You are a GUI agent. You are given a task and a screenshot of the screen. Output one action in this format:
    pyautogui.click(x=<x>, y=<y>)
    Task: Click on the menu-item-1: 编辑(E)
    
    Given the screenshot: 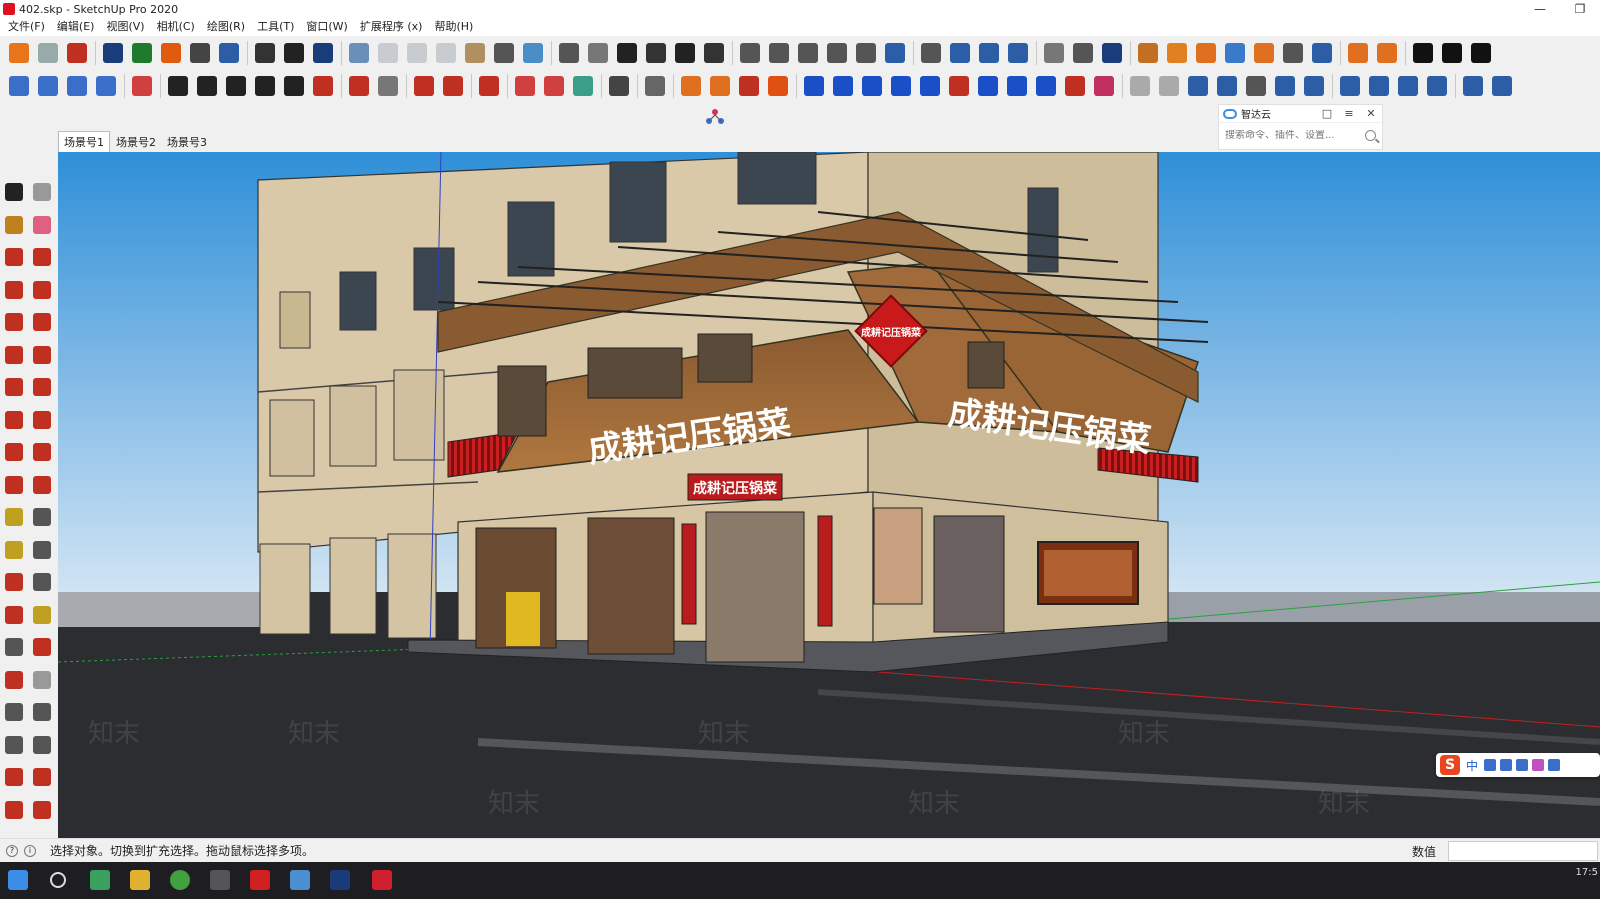 What is the action you would take?
    pyautogui.click(x=76, y=27)
    